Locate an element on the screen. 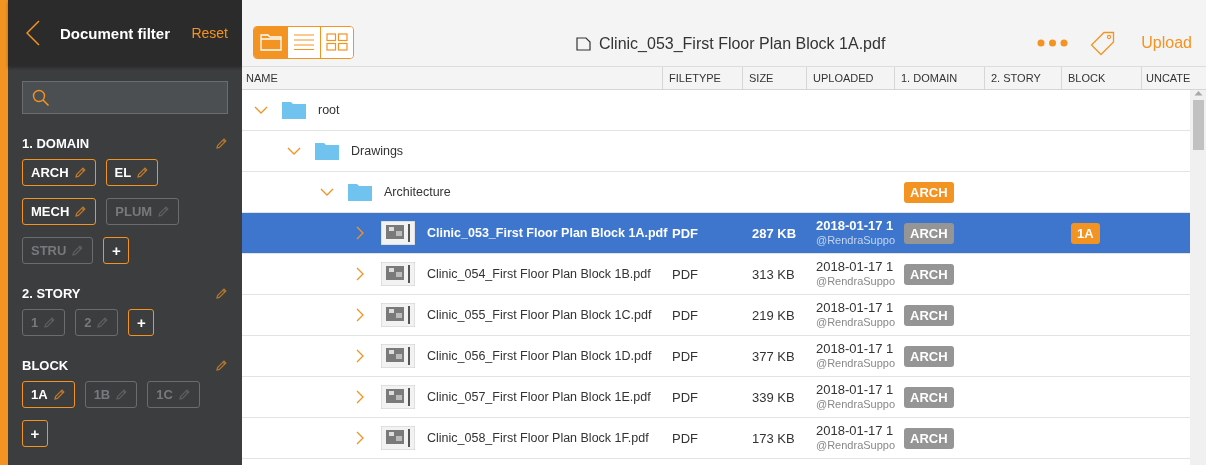 The height and width of the screenshot is (465, 1206). list-icon is located at coordinates (304, 42).